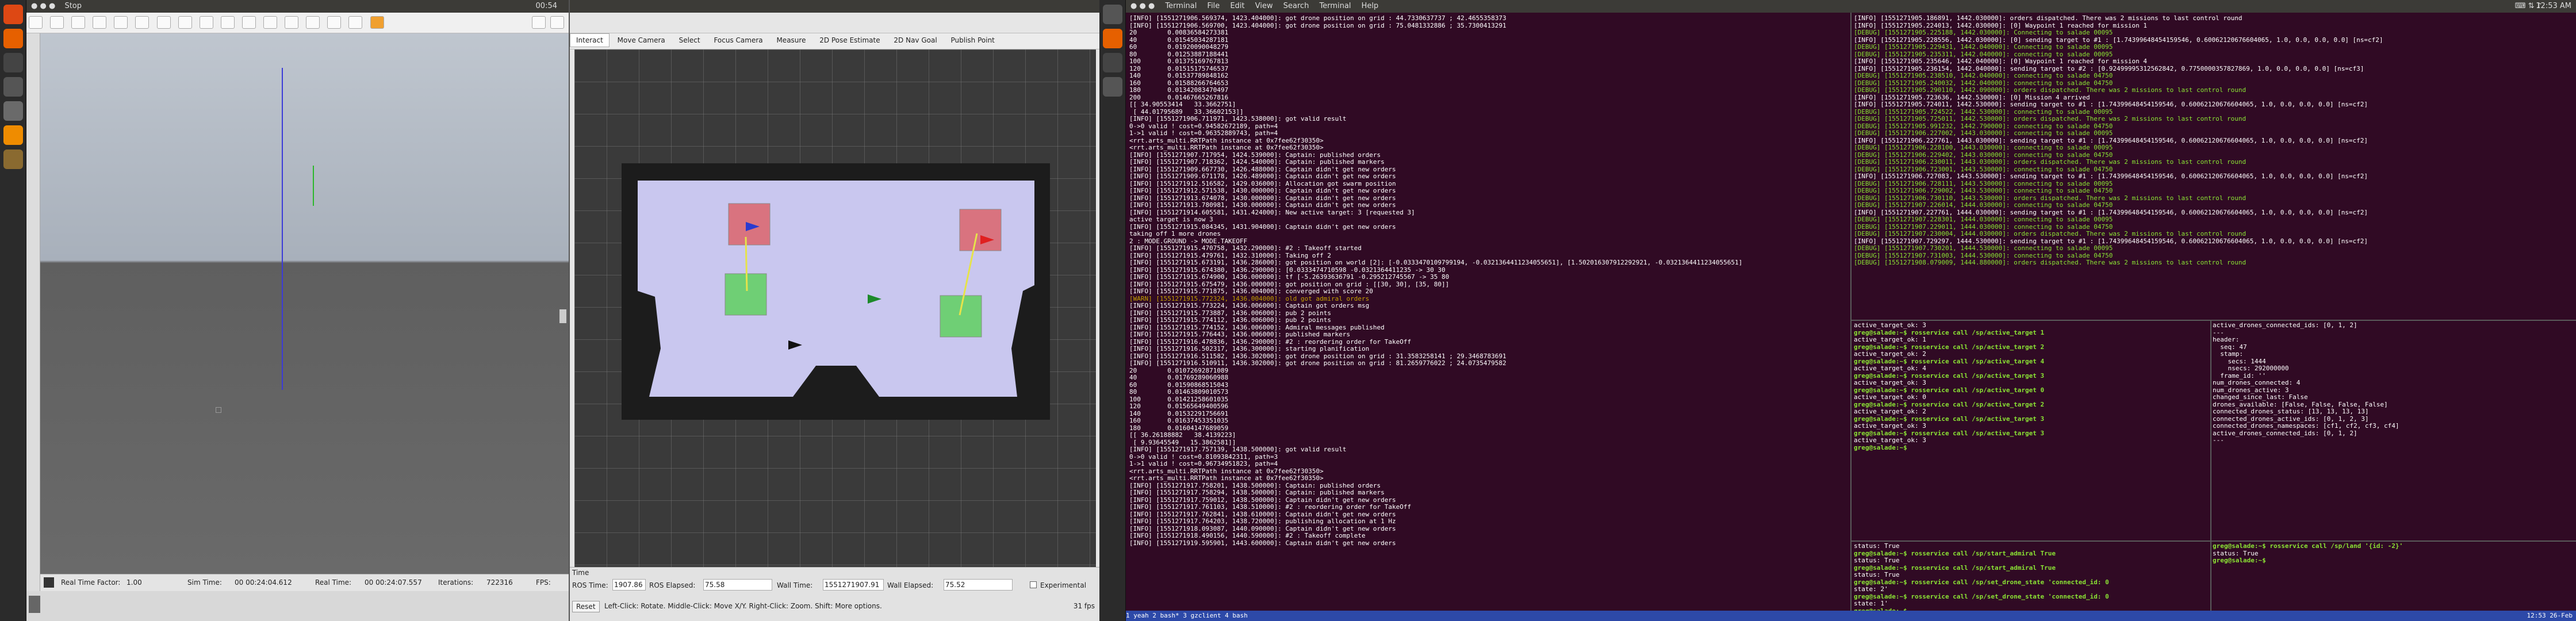 This screenshot has width=2576, height=621. I want to click on tool-2d-nav-goal: 2D Nav Goal, so click(915, 40).